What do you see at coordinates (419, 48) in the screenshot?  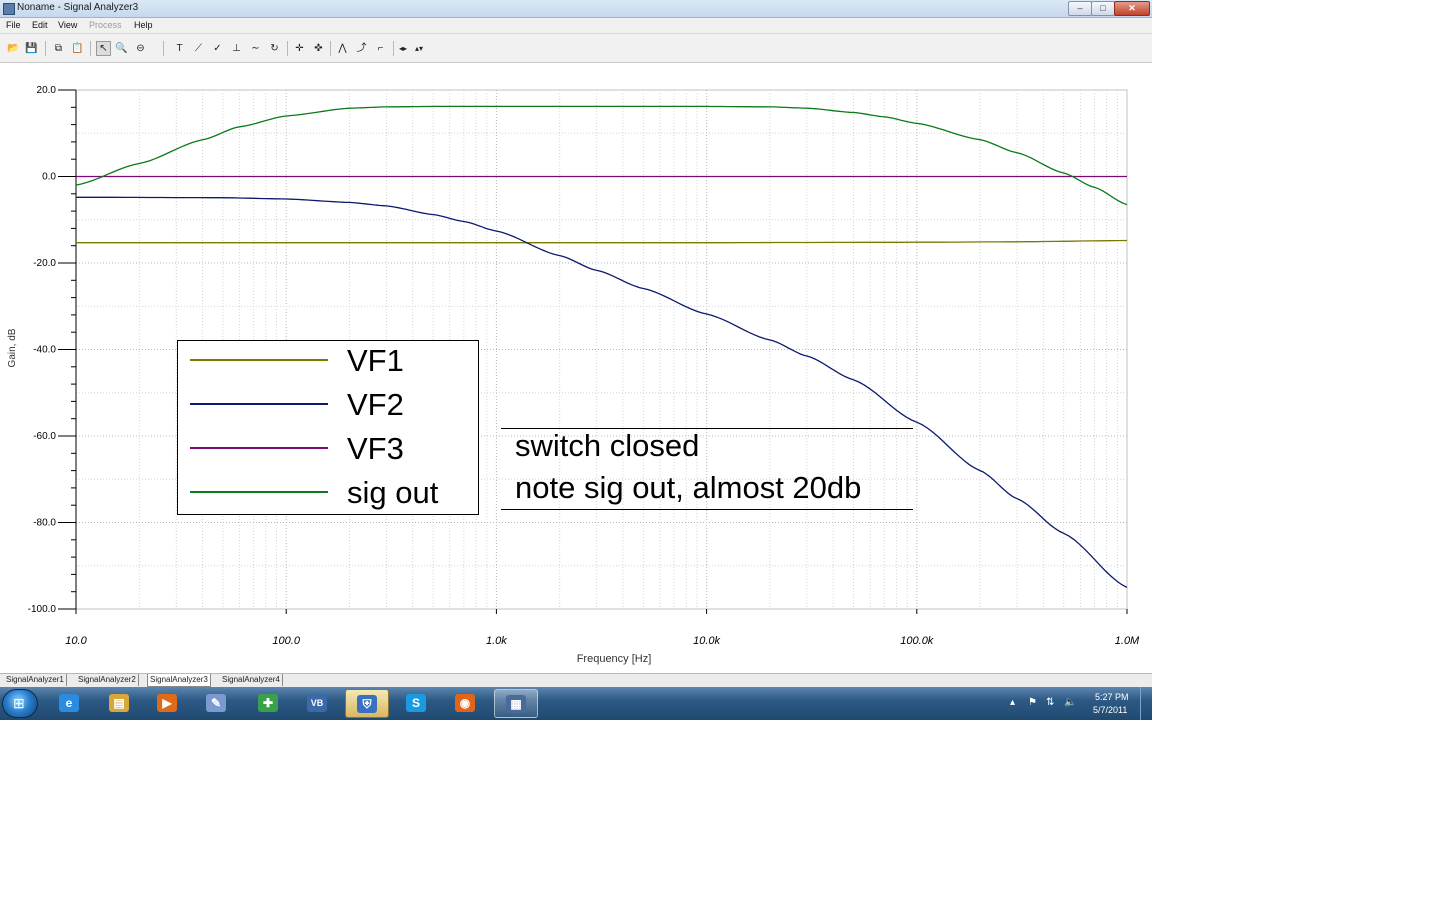 I see `arrow-up-down-icon: ▴▾` at bounding box center [419, 48].